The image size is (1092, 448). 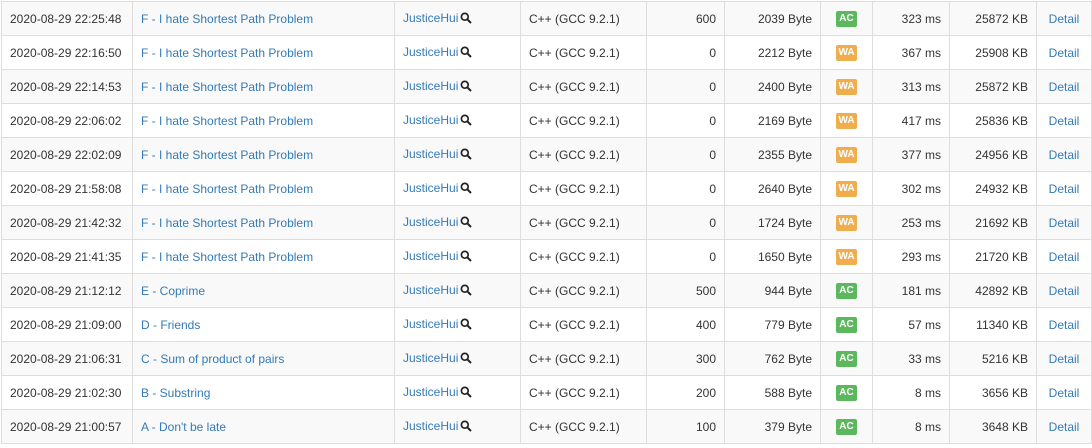 What do you see at coordinates (772, 358) in the screenshot?
I see `code-size: 762 Byte` at bounding box center [772, 358].